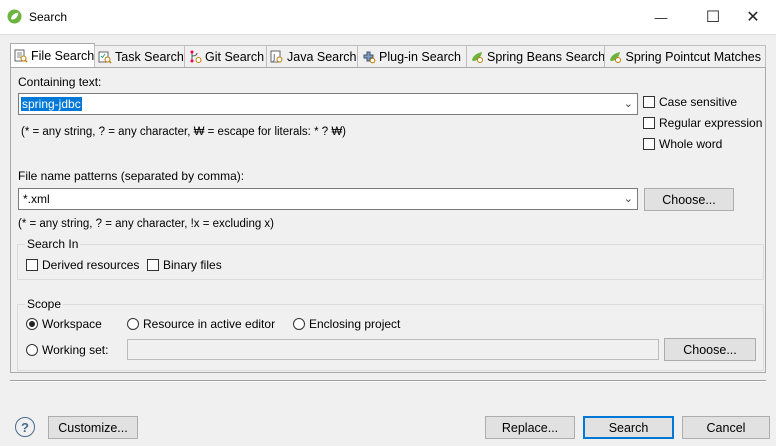  Describe the element at coordinates (149, 56) in the screenshot. I see `tab-label: Task Search` at that location.